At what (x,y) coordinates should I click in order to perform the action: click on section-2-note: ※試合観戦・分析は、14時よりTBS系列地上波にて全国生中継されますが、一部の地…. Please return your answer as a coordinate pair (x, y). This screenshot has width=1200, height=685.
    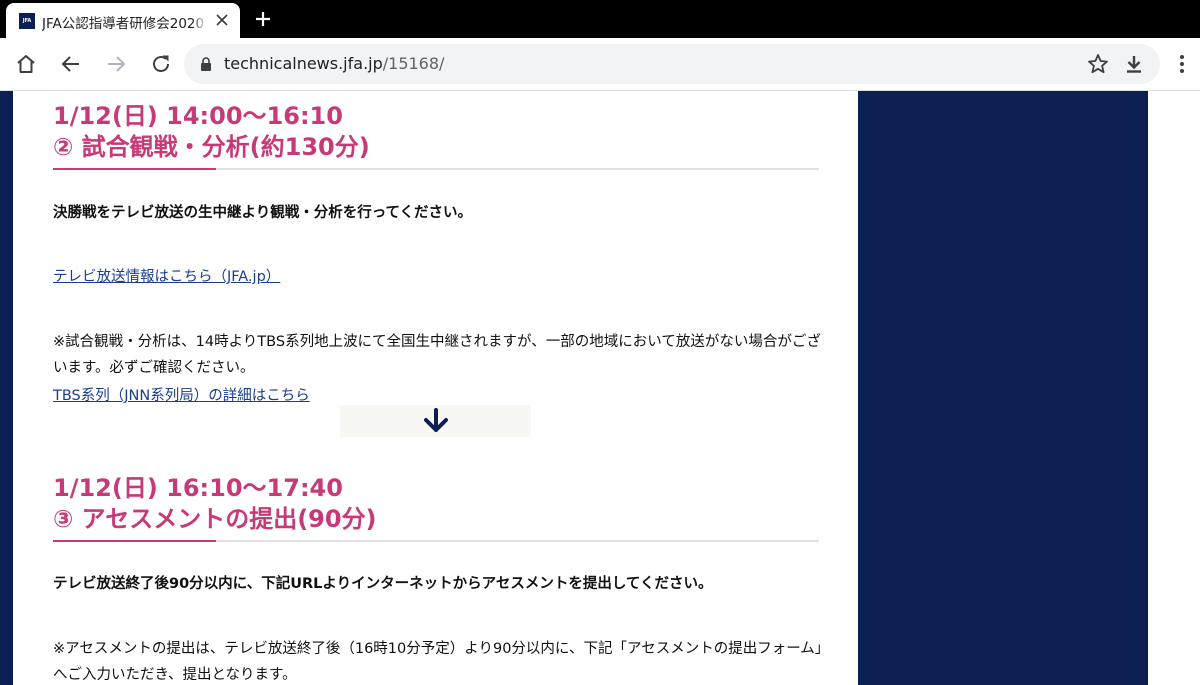
    Looking at the image, I should click on (437, 355).